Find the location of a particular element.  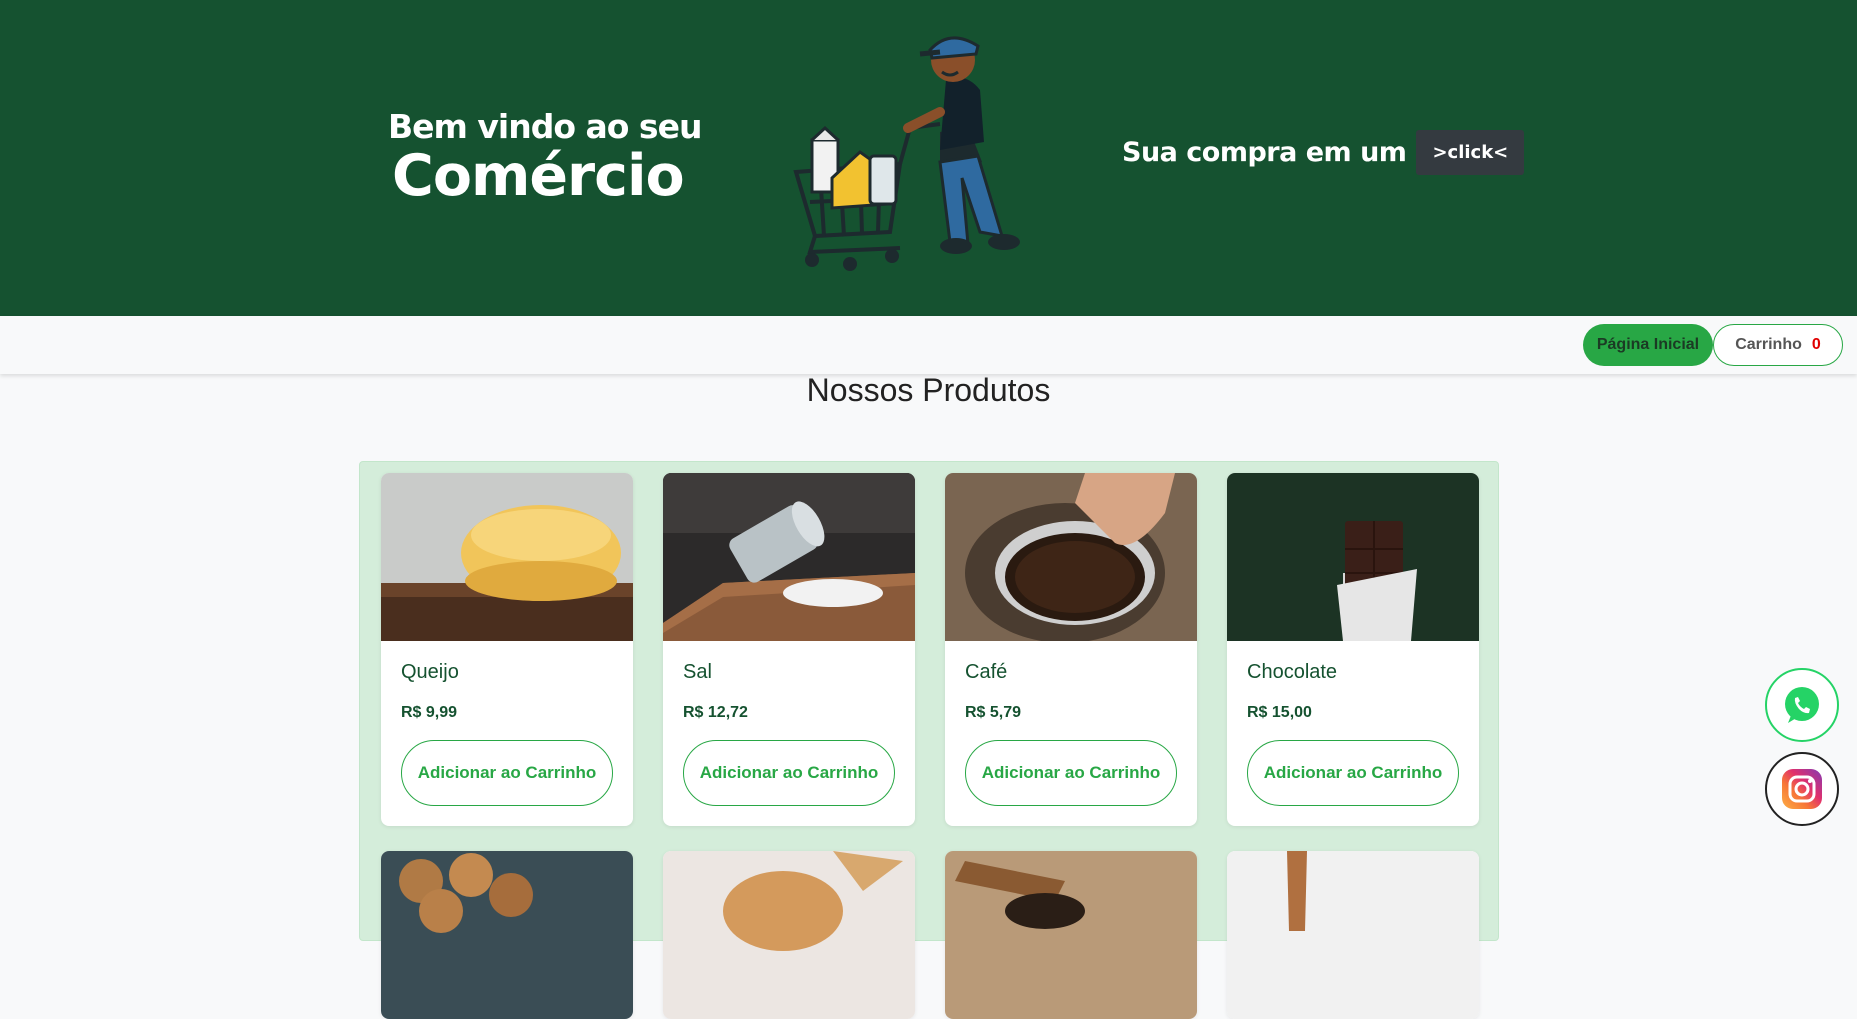

product-image-cafe is located at coordinates (1071, 557).